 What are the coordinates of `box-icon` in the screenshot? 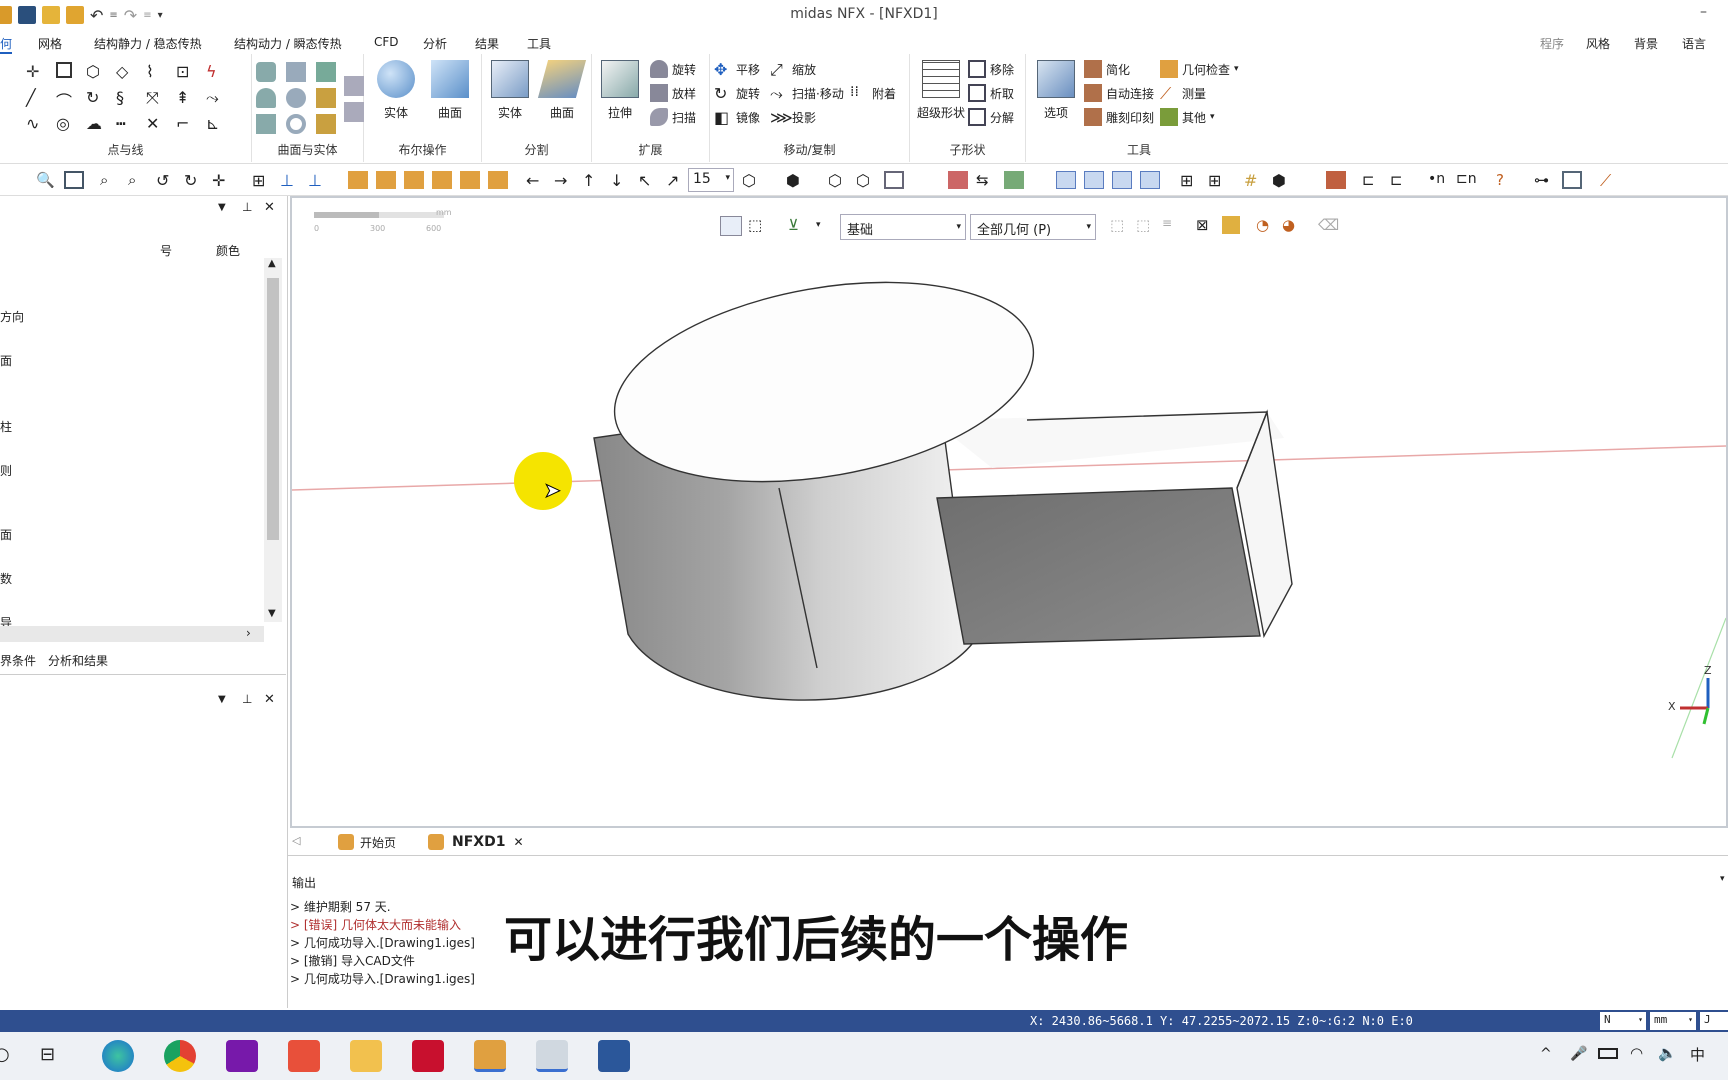 It's located at (296, 72).